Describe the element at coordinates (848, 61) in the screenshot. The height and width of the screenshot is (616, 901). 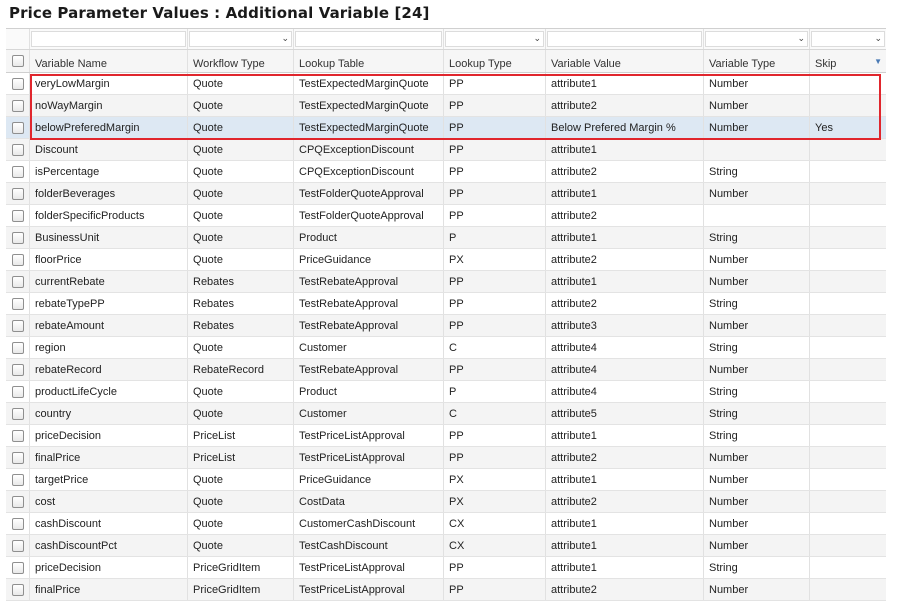
I see `column-header-skip: Skip ▼` at that location.